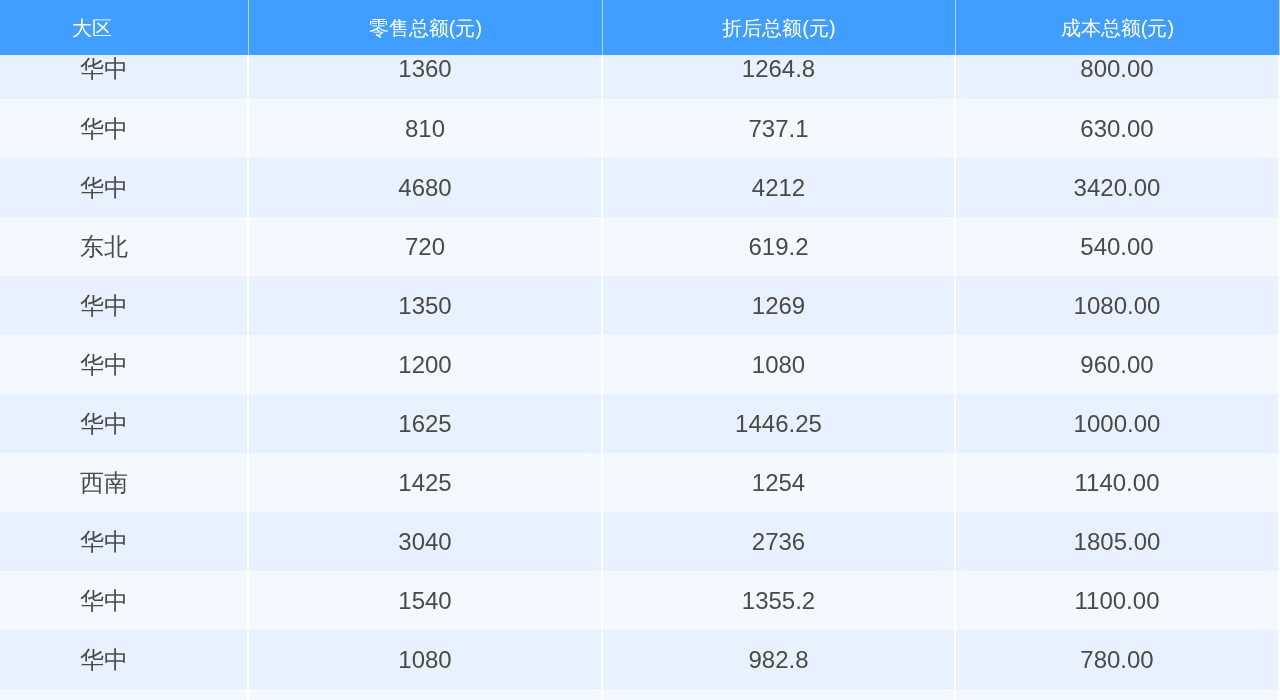  I want to click on table-cell: 3420.00, so click(1117, 187).